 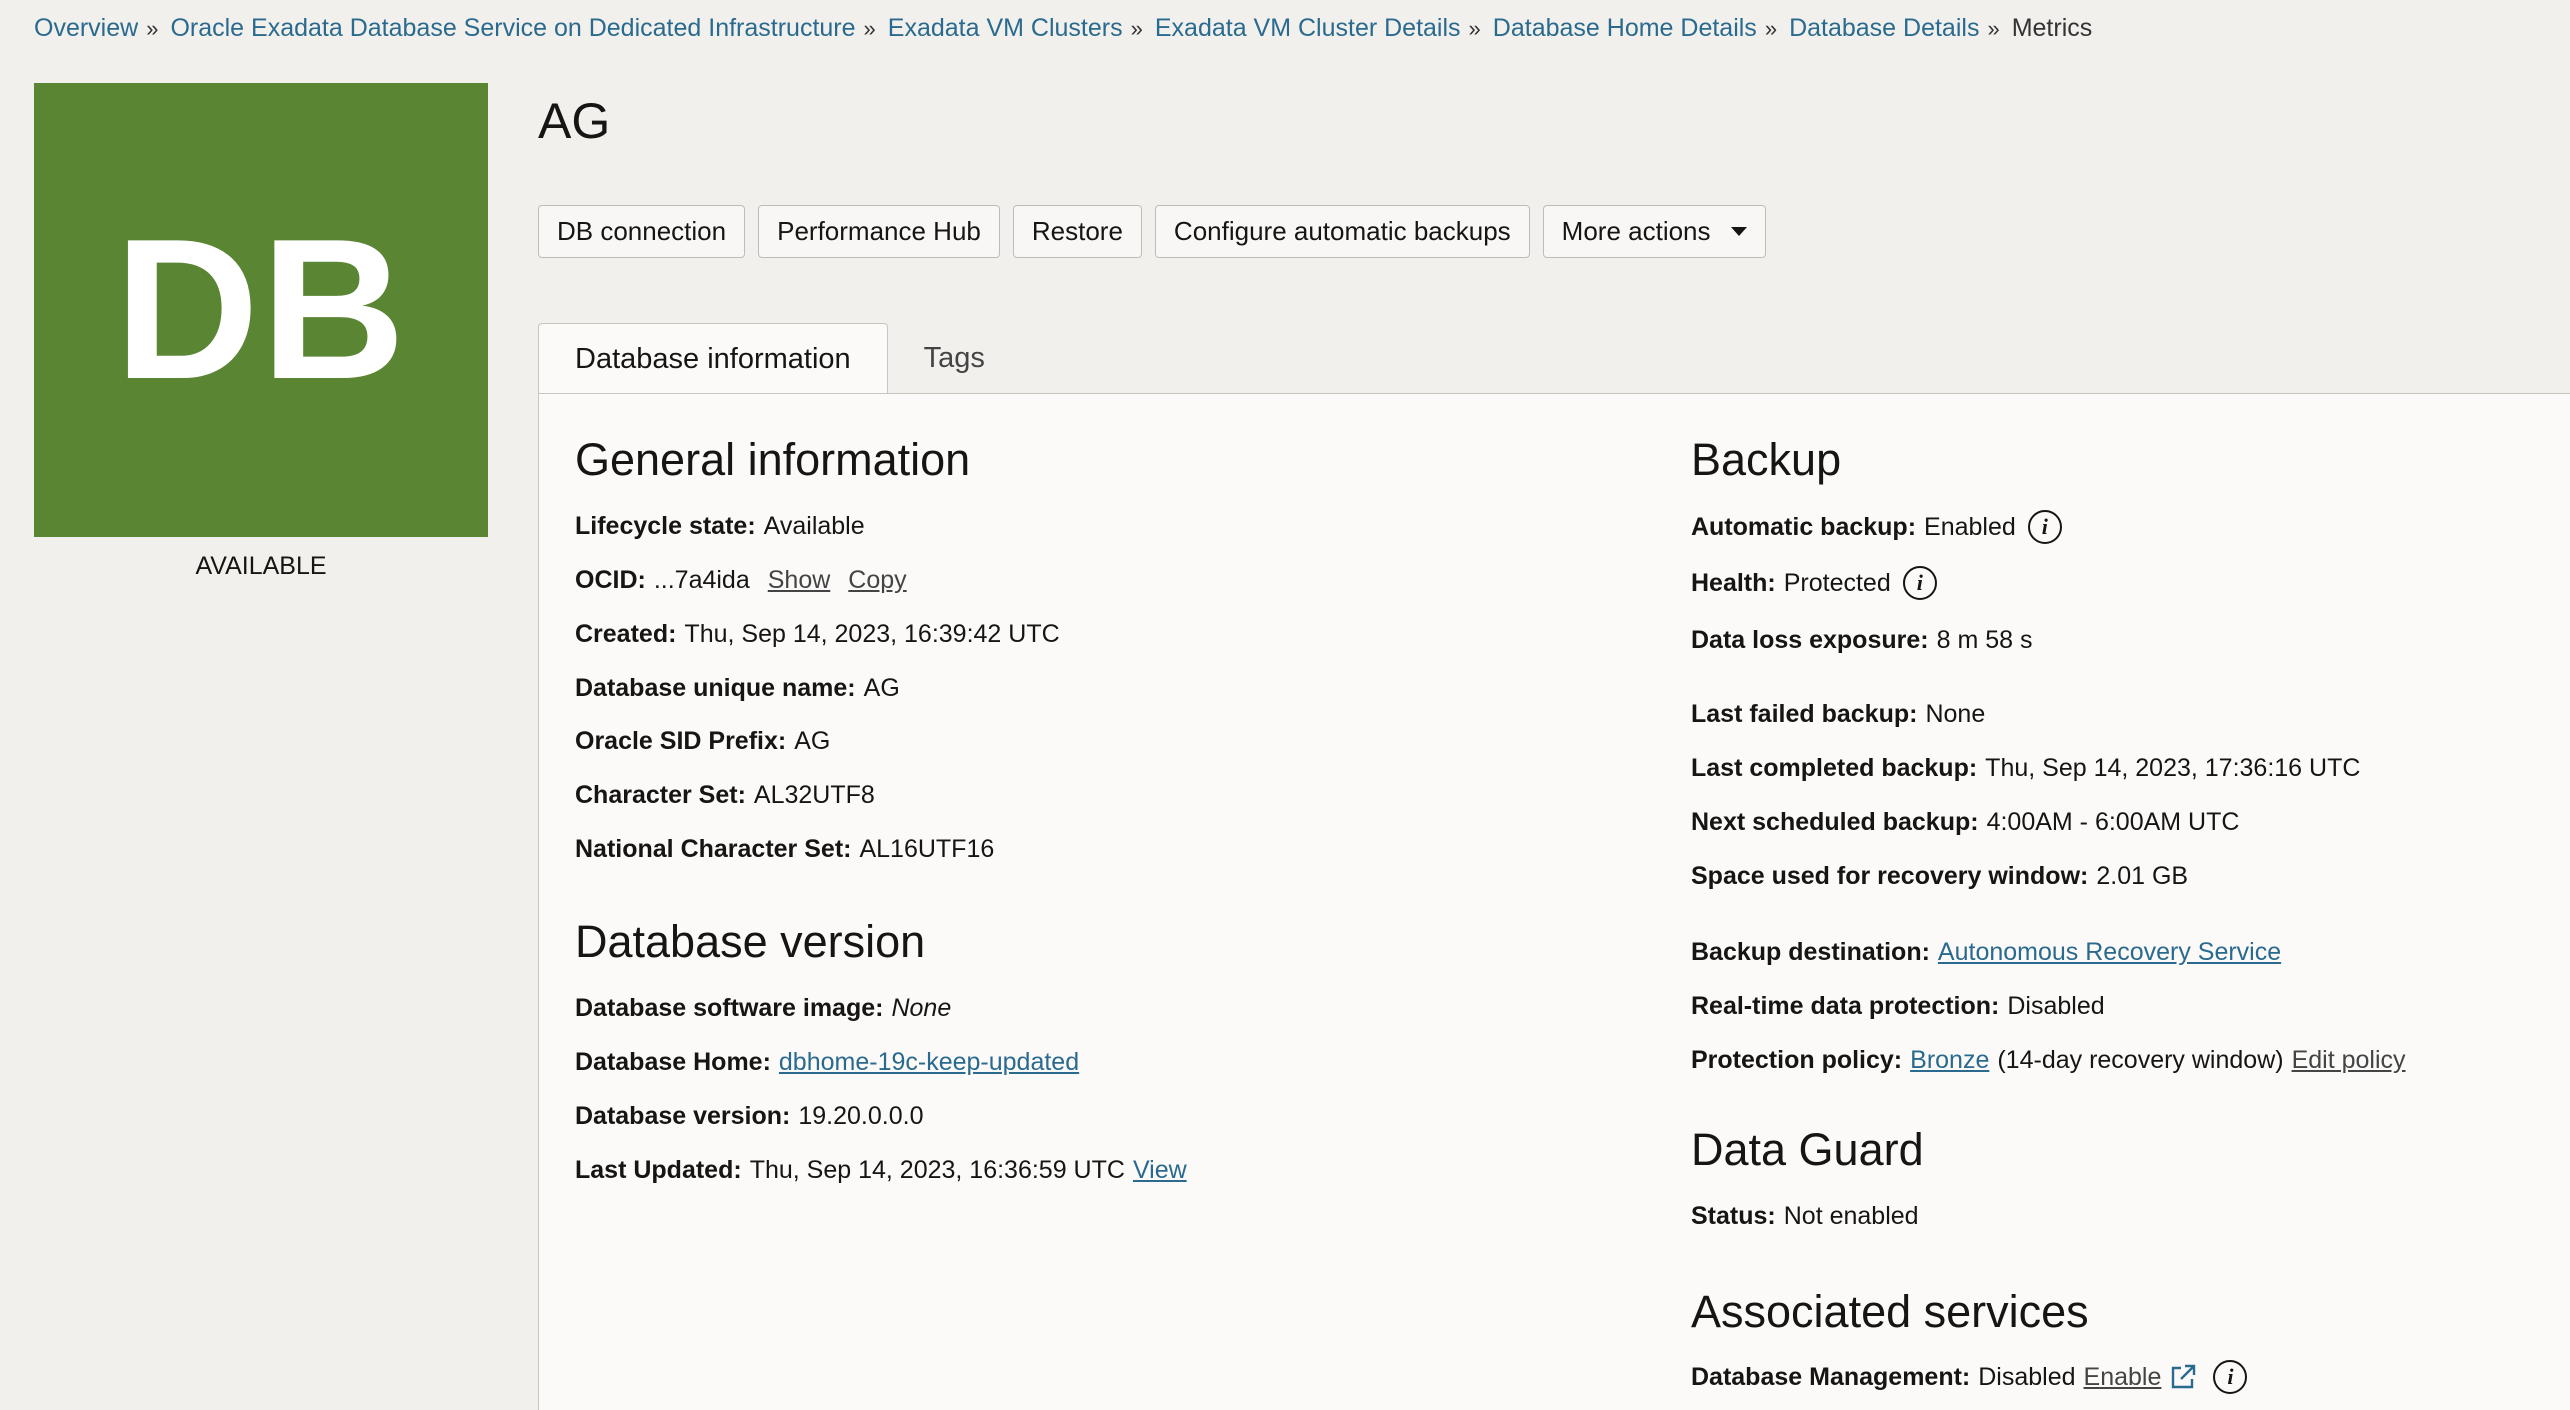 I want to click on db-connection-button: DB connection, so click(x=642, y=231).